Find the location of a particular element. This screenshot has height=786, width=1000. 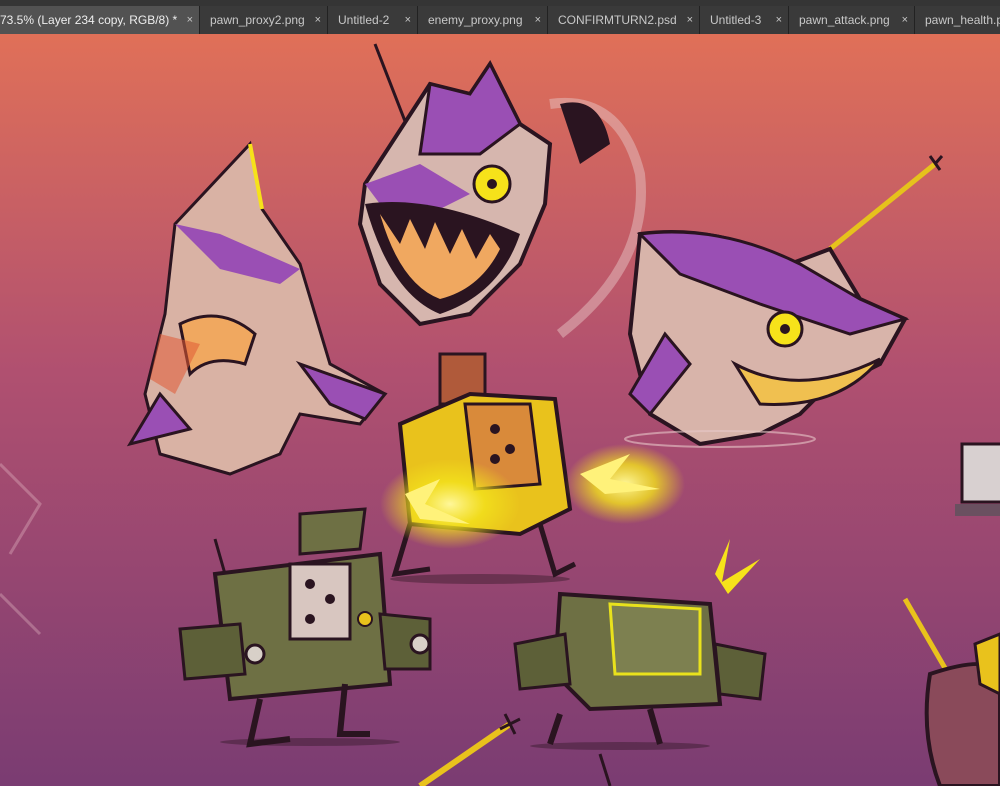

tab-pawn-health: pawn_health.p is located at coordinates (957, 20).